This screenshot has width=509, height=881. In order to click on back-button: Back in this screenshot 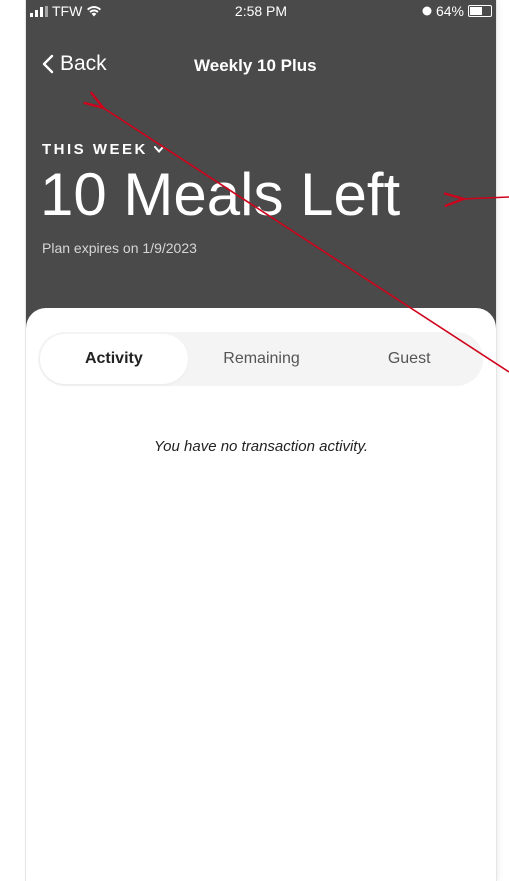, I will do `click(74, 64)`.